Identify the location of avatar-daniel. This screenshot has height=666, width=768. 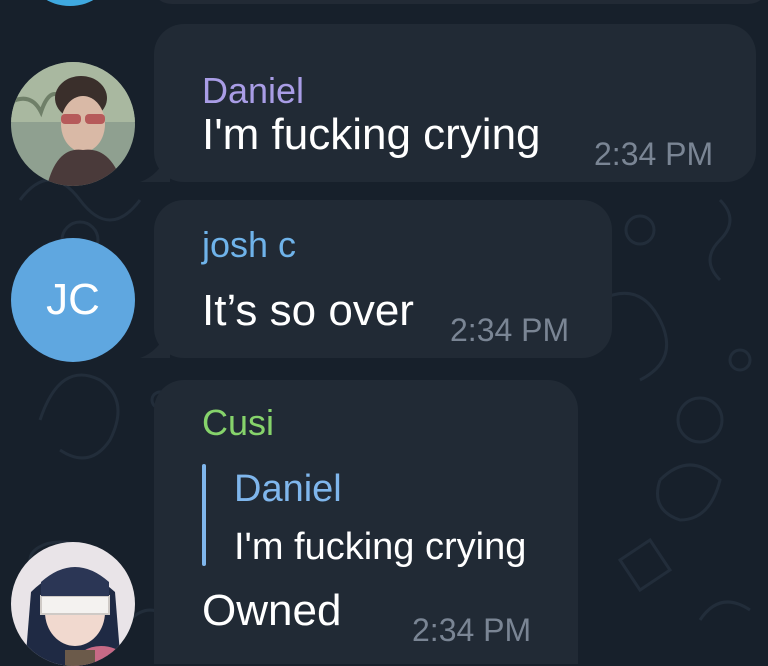
(73, 124).